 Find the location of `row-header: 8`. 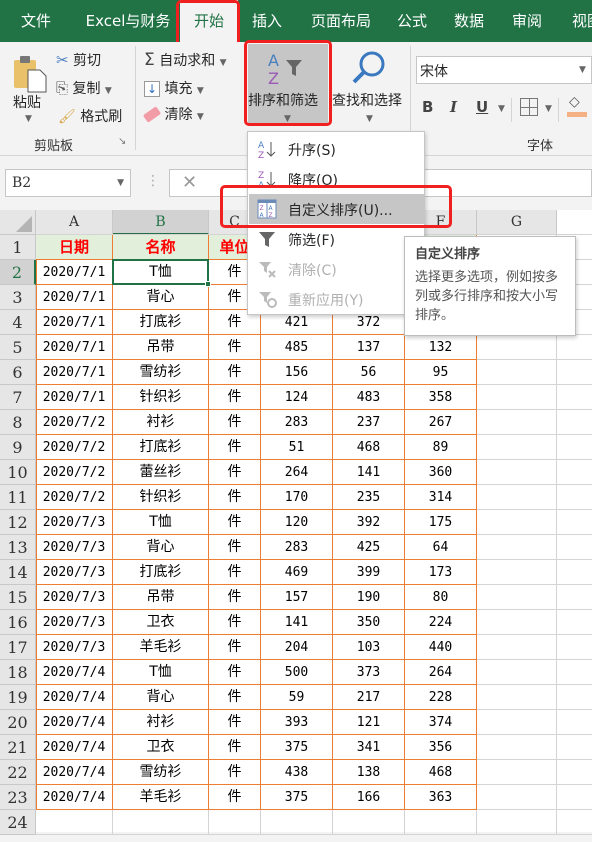

row-header: 8 is located at coordinates (18, 422).